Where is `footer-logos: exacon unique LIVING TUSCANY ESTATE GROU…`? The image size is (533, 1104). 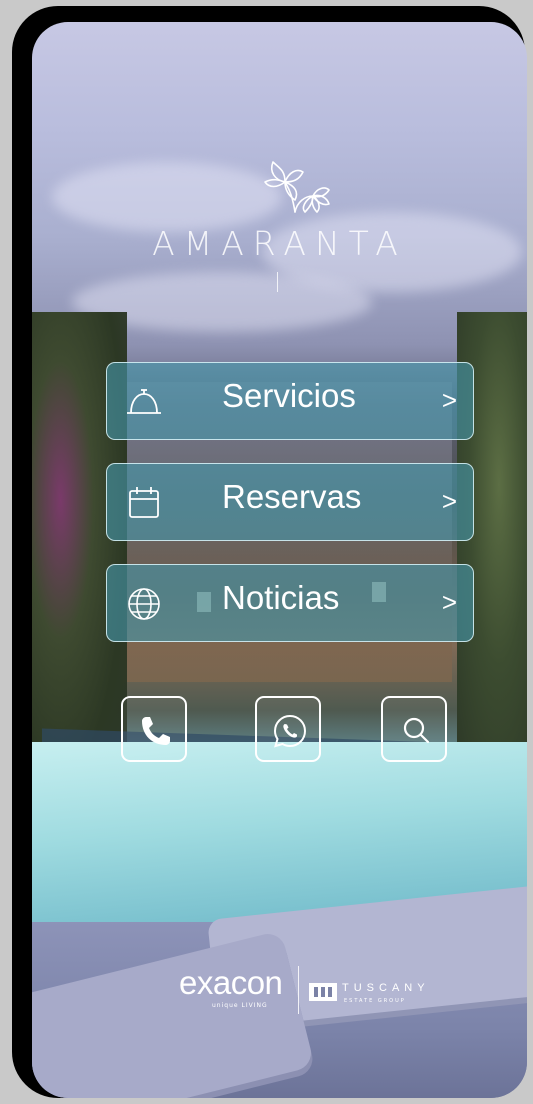
footer-logos: exacon unique LIVING TUSCANY ESTATE GROU… is located at coordinates (279, 992).